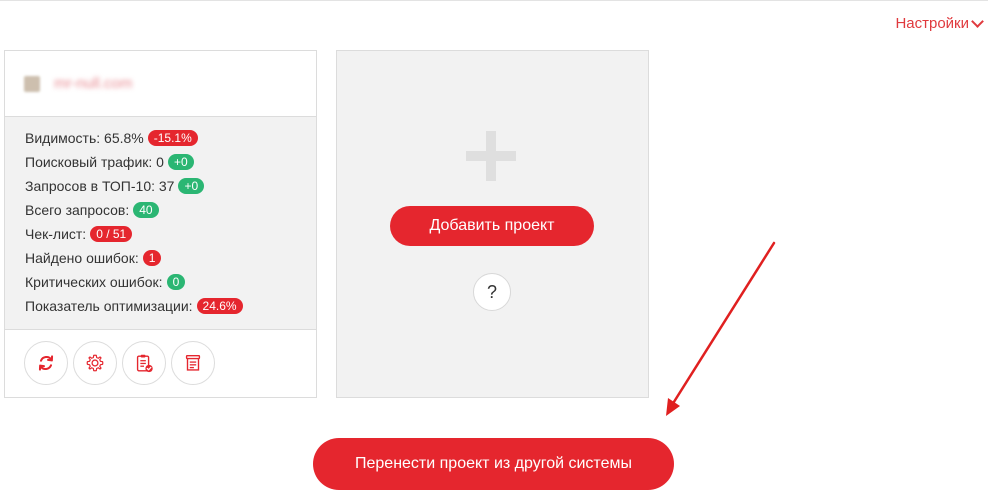 This screenshot has width=988, height=499. I want to click on report-icon, so click(193, 362).